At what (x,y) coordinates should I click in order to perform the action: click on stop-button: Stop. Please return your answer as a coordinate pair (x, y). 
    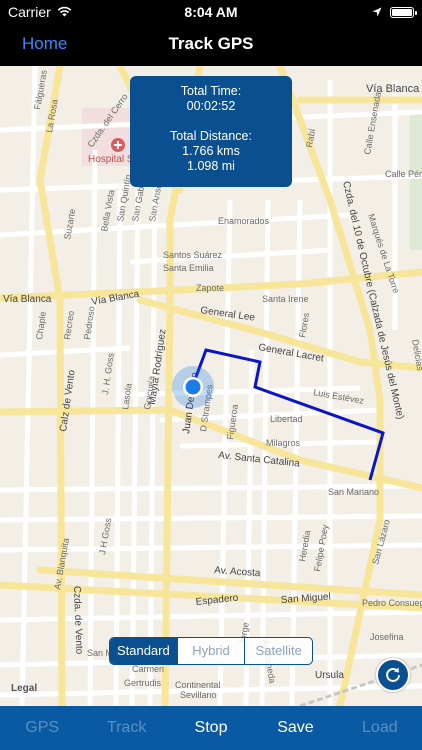
    Looking at the image, I should click on (211, 728).